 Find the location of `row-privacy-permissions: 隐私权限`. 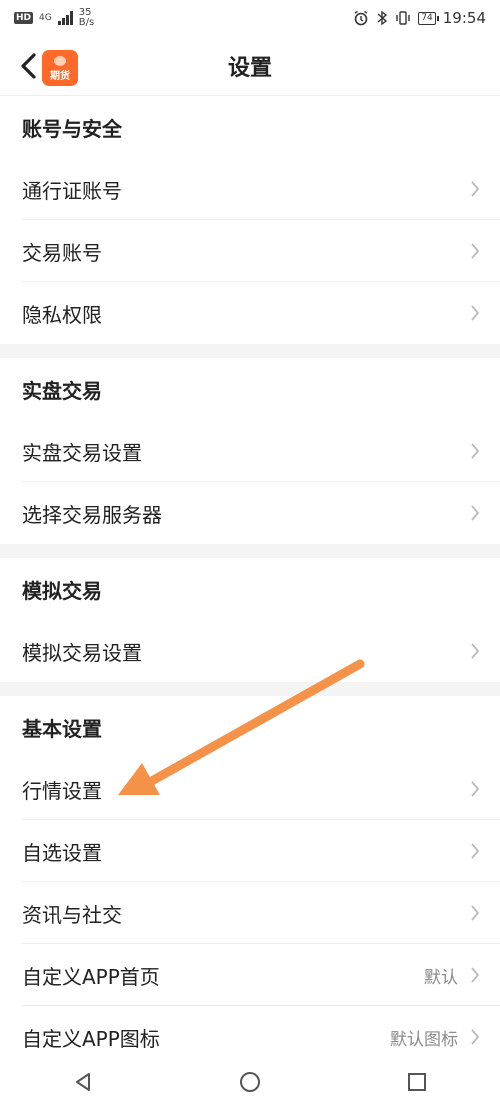

row-privacy-permissions: 隐私权限 is located at coordinates (250, 313).